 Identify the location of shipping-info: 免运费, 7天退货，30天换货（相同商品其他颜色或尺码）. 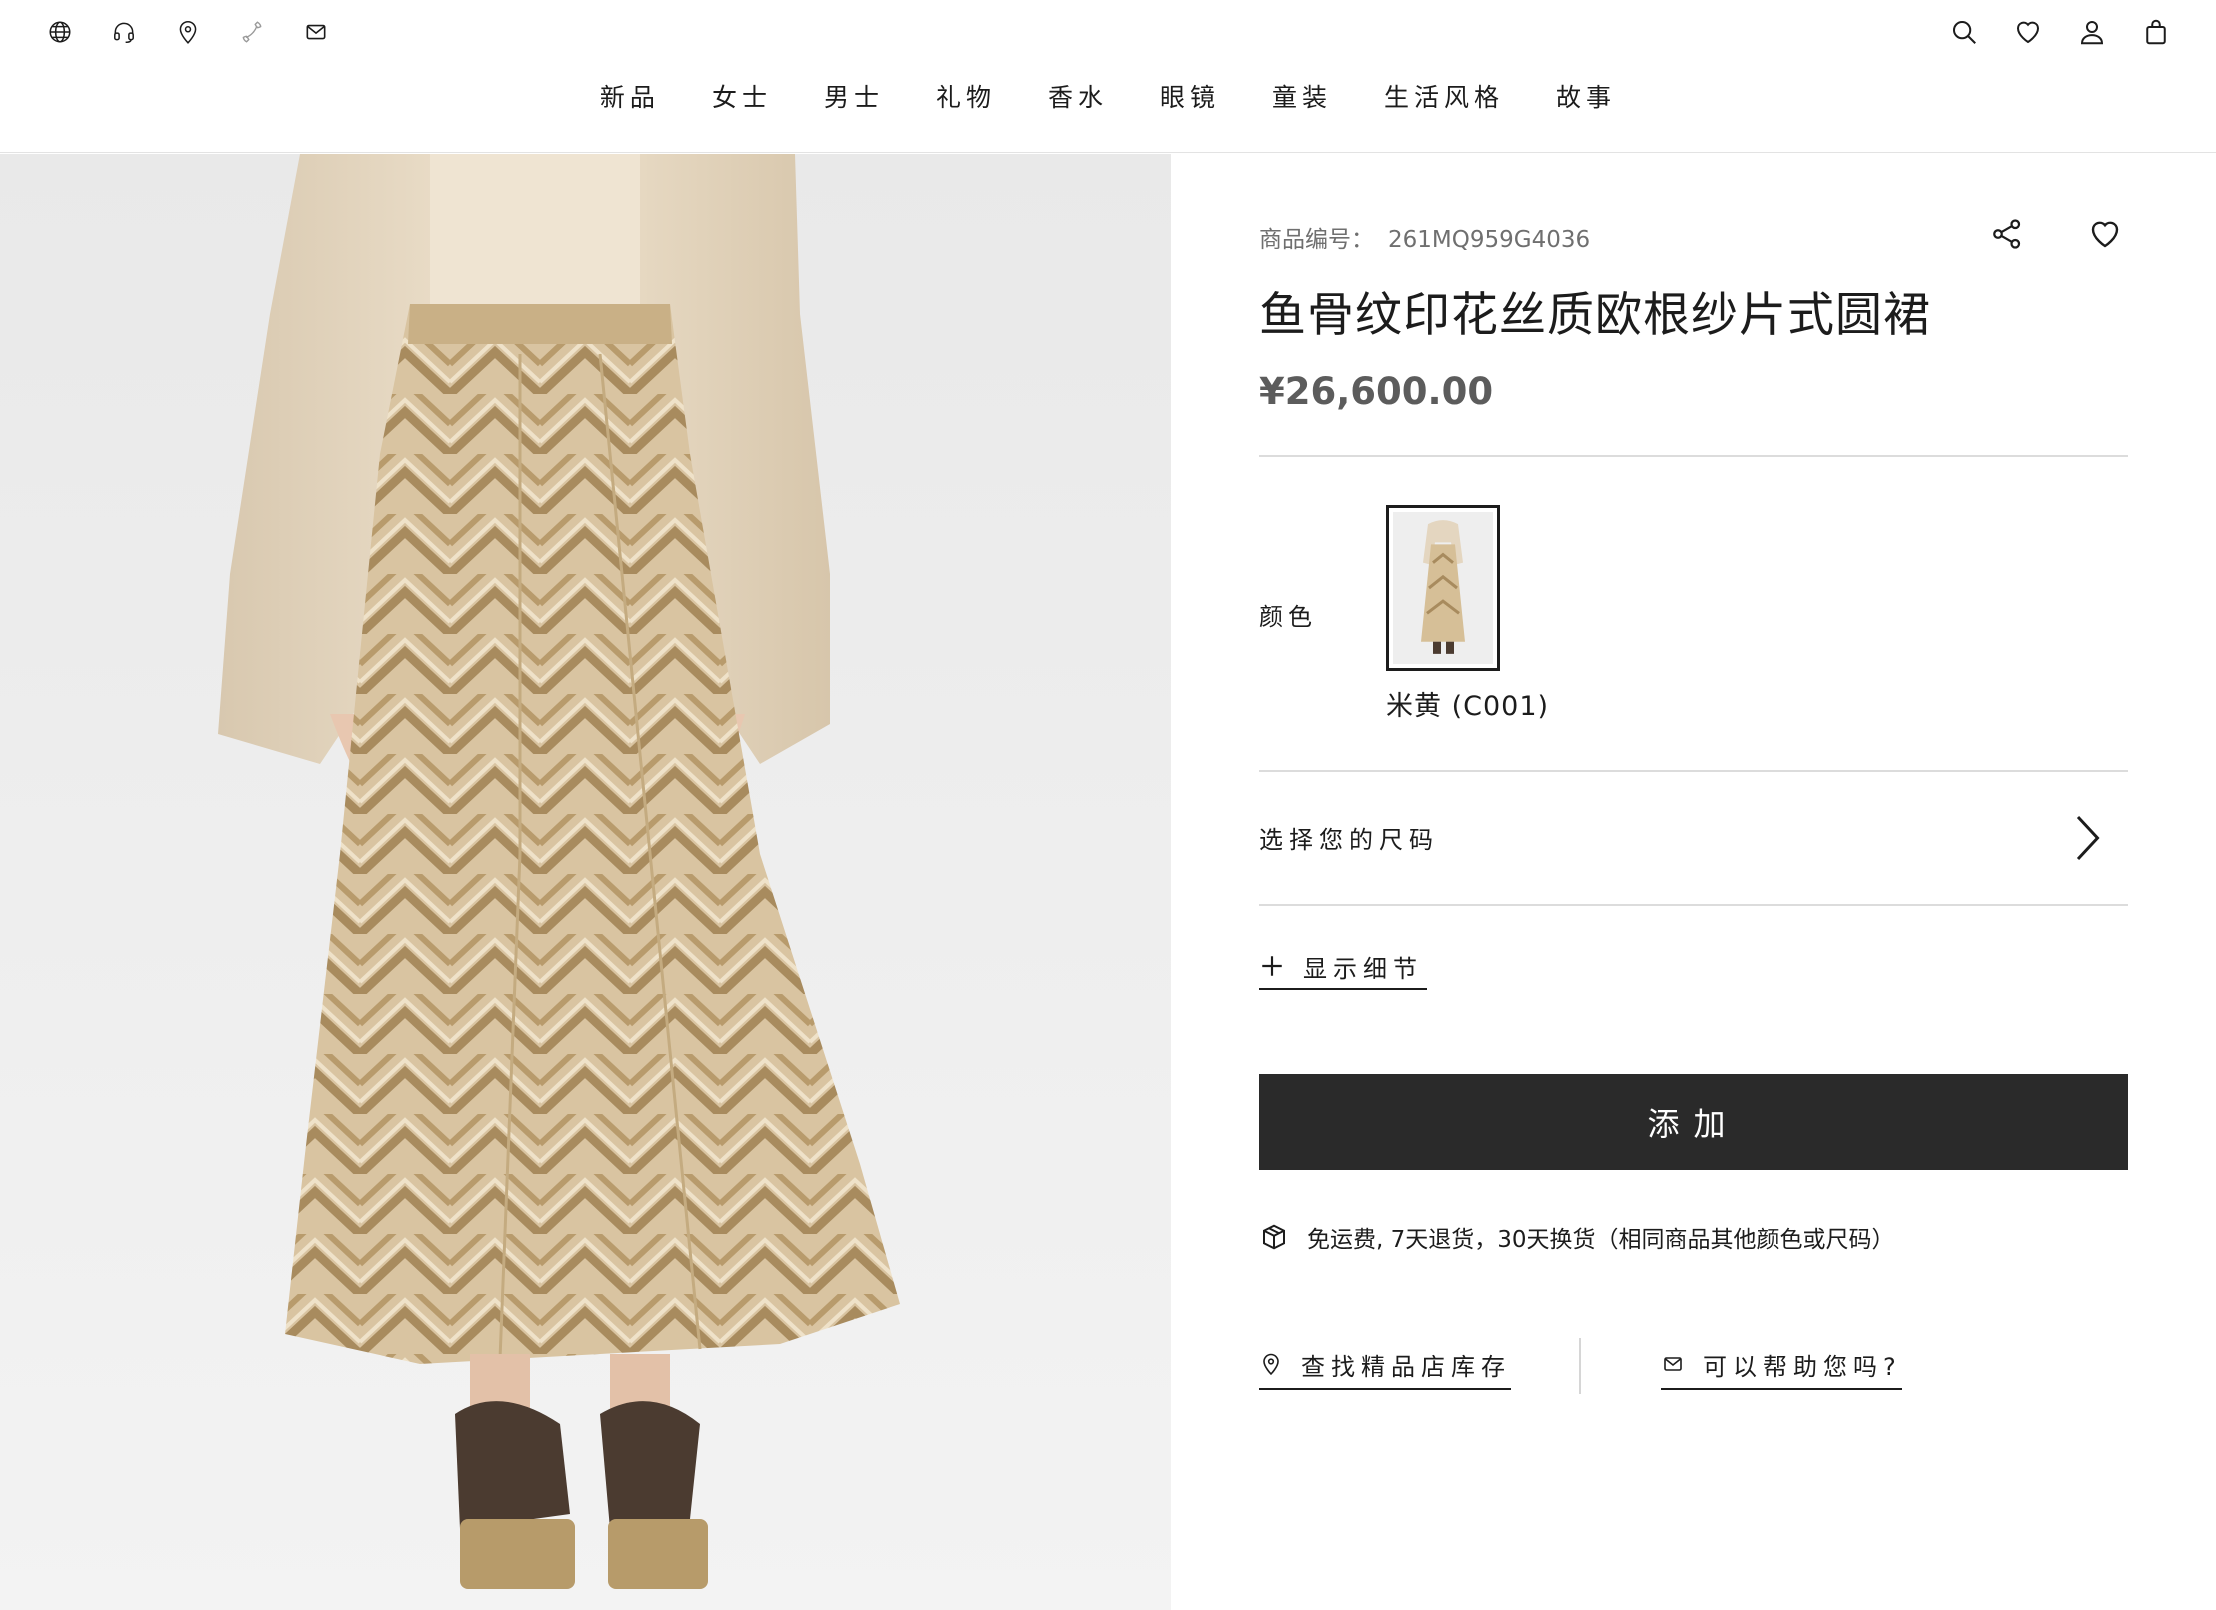
(1577, 1237).